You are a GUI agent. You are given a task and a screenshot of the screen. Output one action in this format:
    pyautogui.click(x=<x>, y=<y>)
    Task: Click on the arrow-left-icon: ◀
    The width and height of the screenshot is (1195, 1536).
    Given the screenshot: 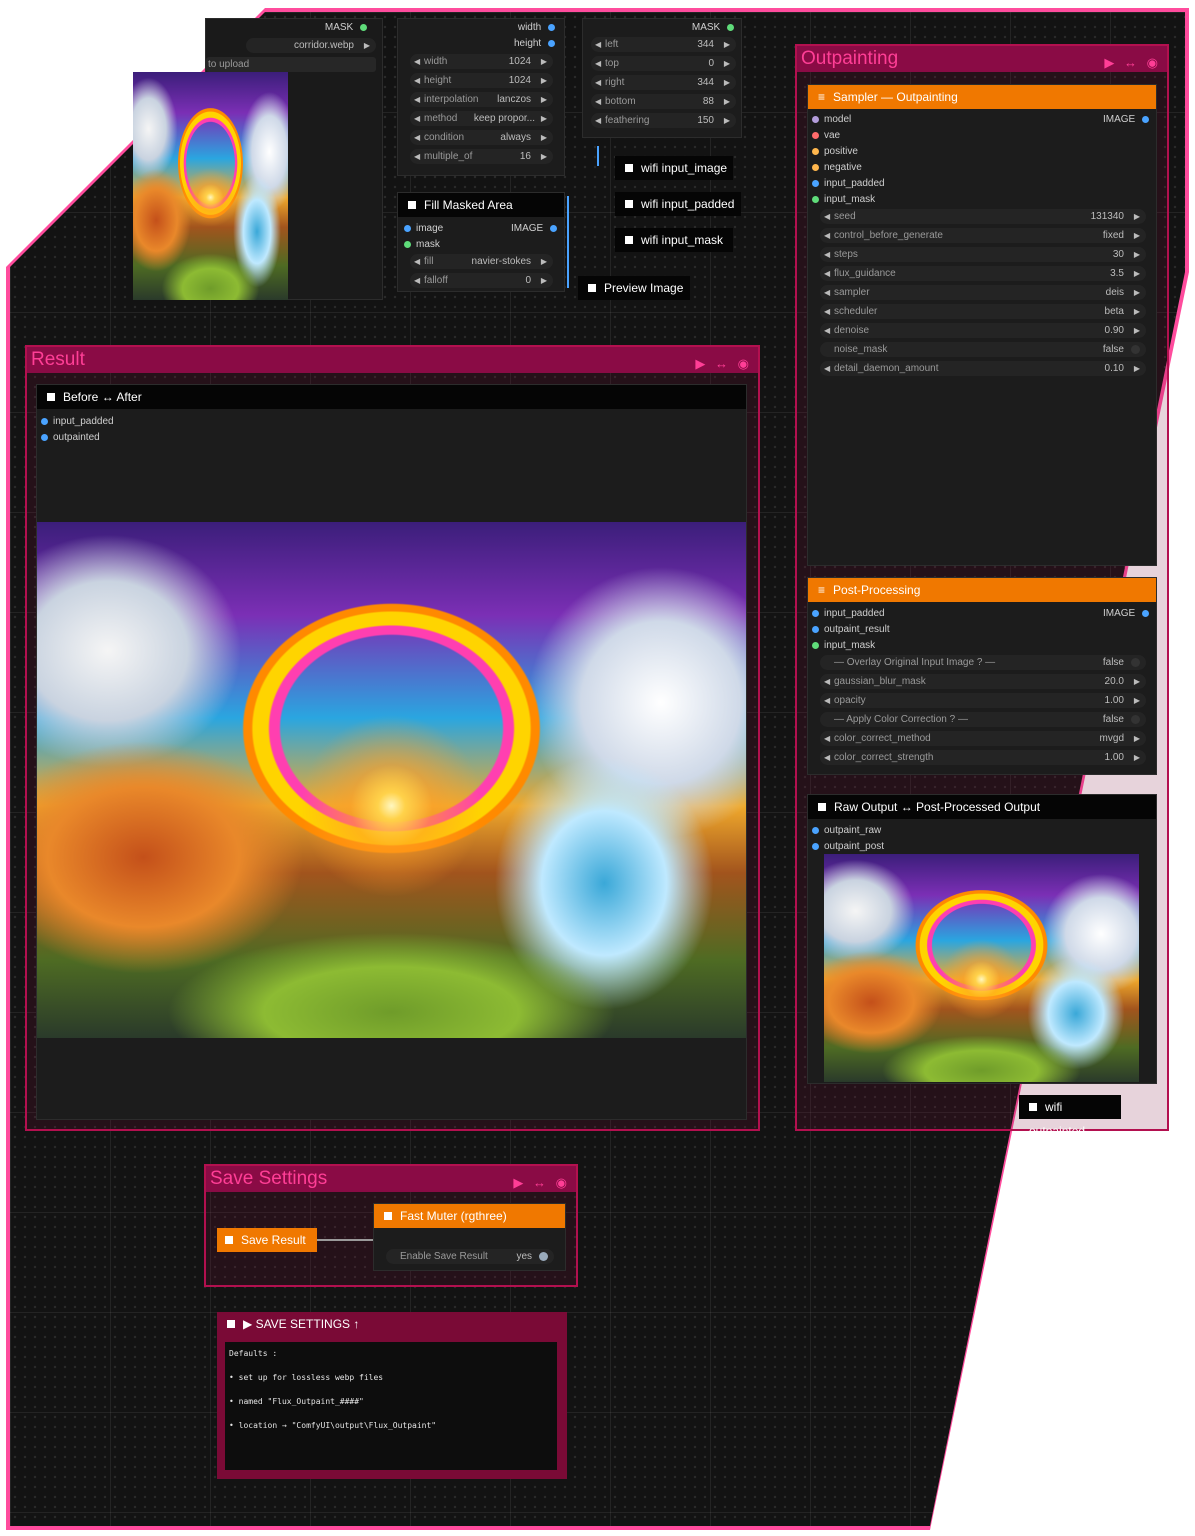 What is the action you would take?
    pyautogui.click(x=417, y=137)
    